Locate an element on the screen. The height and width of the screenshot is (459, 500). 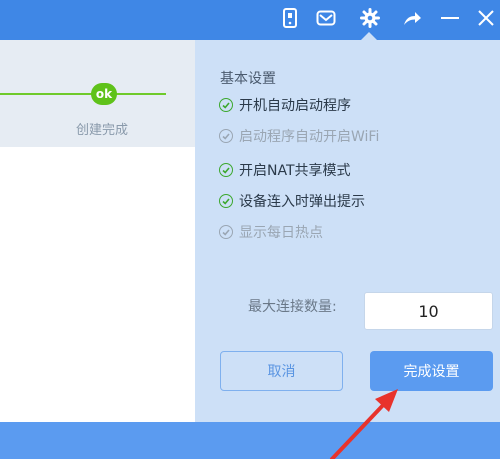
share-icon is located at coordinates (412, 18).